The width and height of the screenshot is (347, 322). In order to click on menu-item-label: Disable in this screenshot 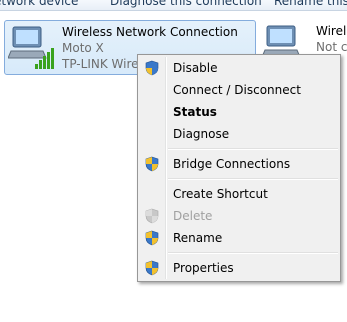, I will do `click(195, 68)`.